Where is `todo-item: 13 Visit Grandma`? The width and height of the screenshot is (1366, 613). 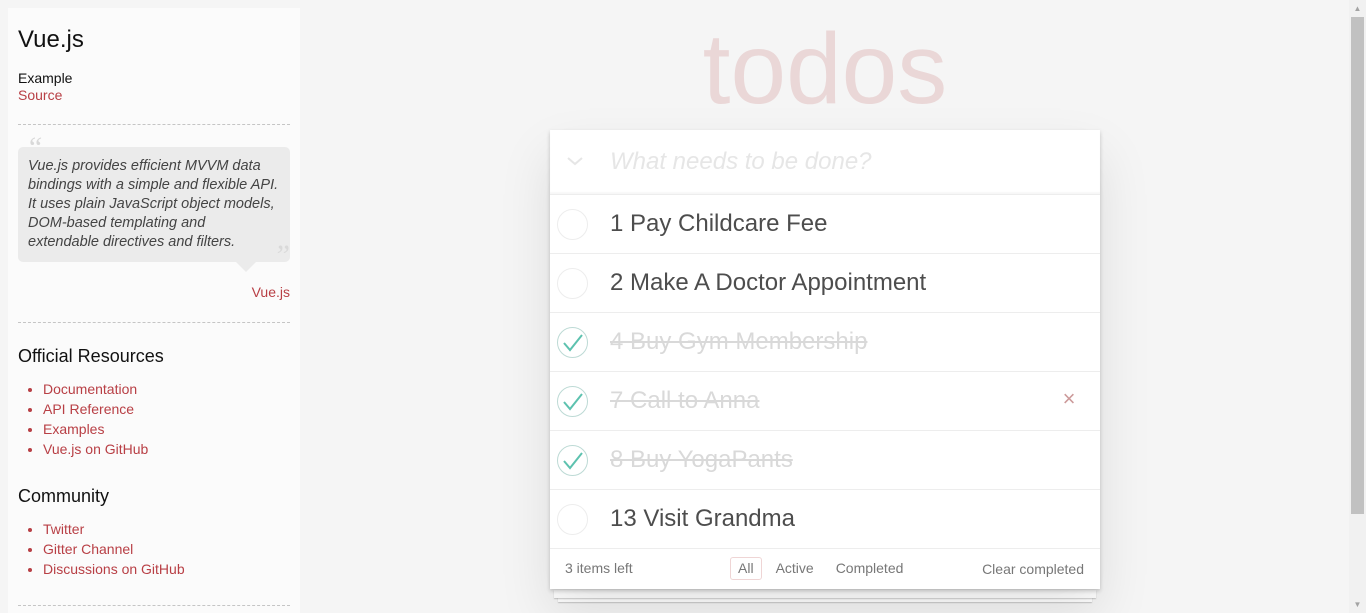 todo-item: 13 Visit Grandma is located at coordinates (825, 519).